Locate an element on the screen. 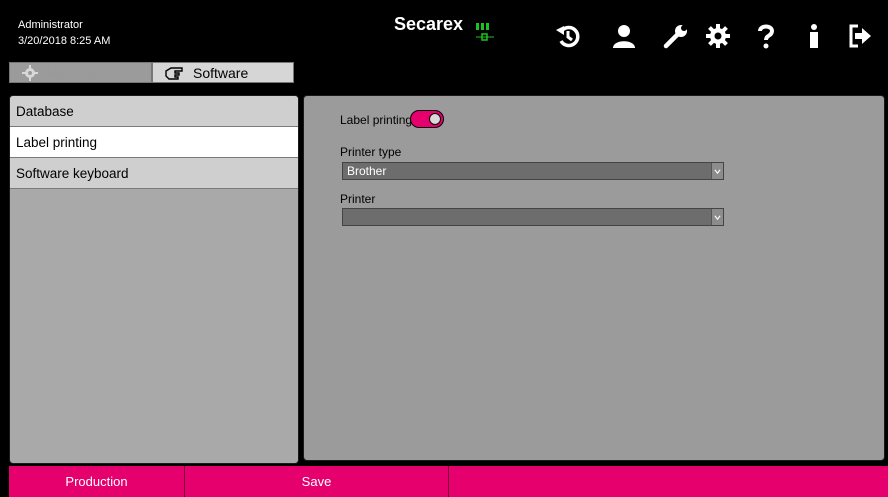 The width and height of the screenshot is (888, 497). tab-machine-label: Machine is located at coordinates (72, 72).